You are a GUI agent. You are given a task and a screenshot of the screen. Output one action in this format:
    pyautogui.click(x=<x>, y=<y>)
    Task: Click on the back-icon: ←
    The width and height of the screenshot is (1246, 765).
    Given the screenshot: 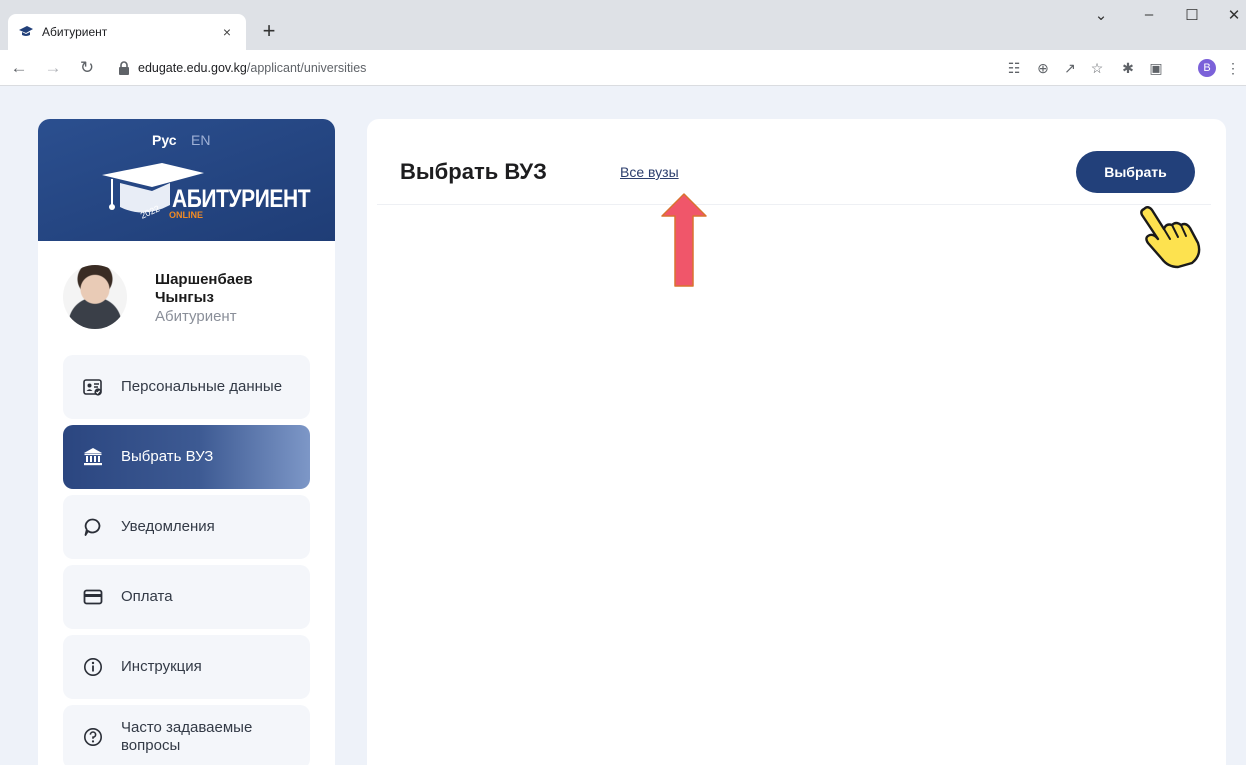 What is the action you would take?
    pyautogui.click(x=19, y=68)
    